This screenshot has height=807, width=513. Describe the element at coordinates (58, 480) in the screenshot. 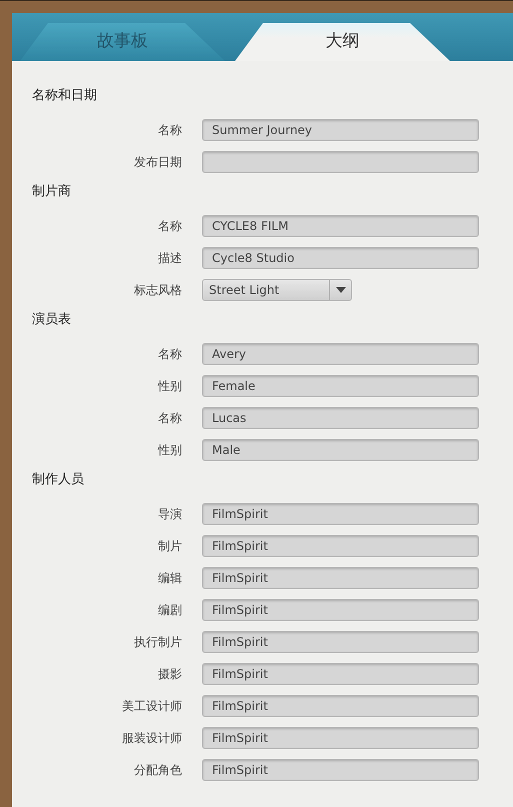

I see `section-heading: 制作人员` at that location.